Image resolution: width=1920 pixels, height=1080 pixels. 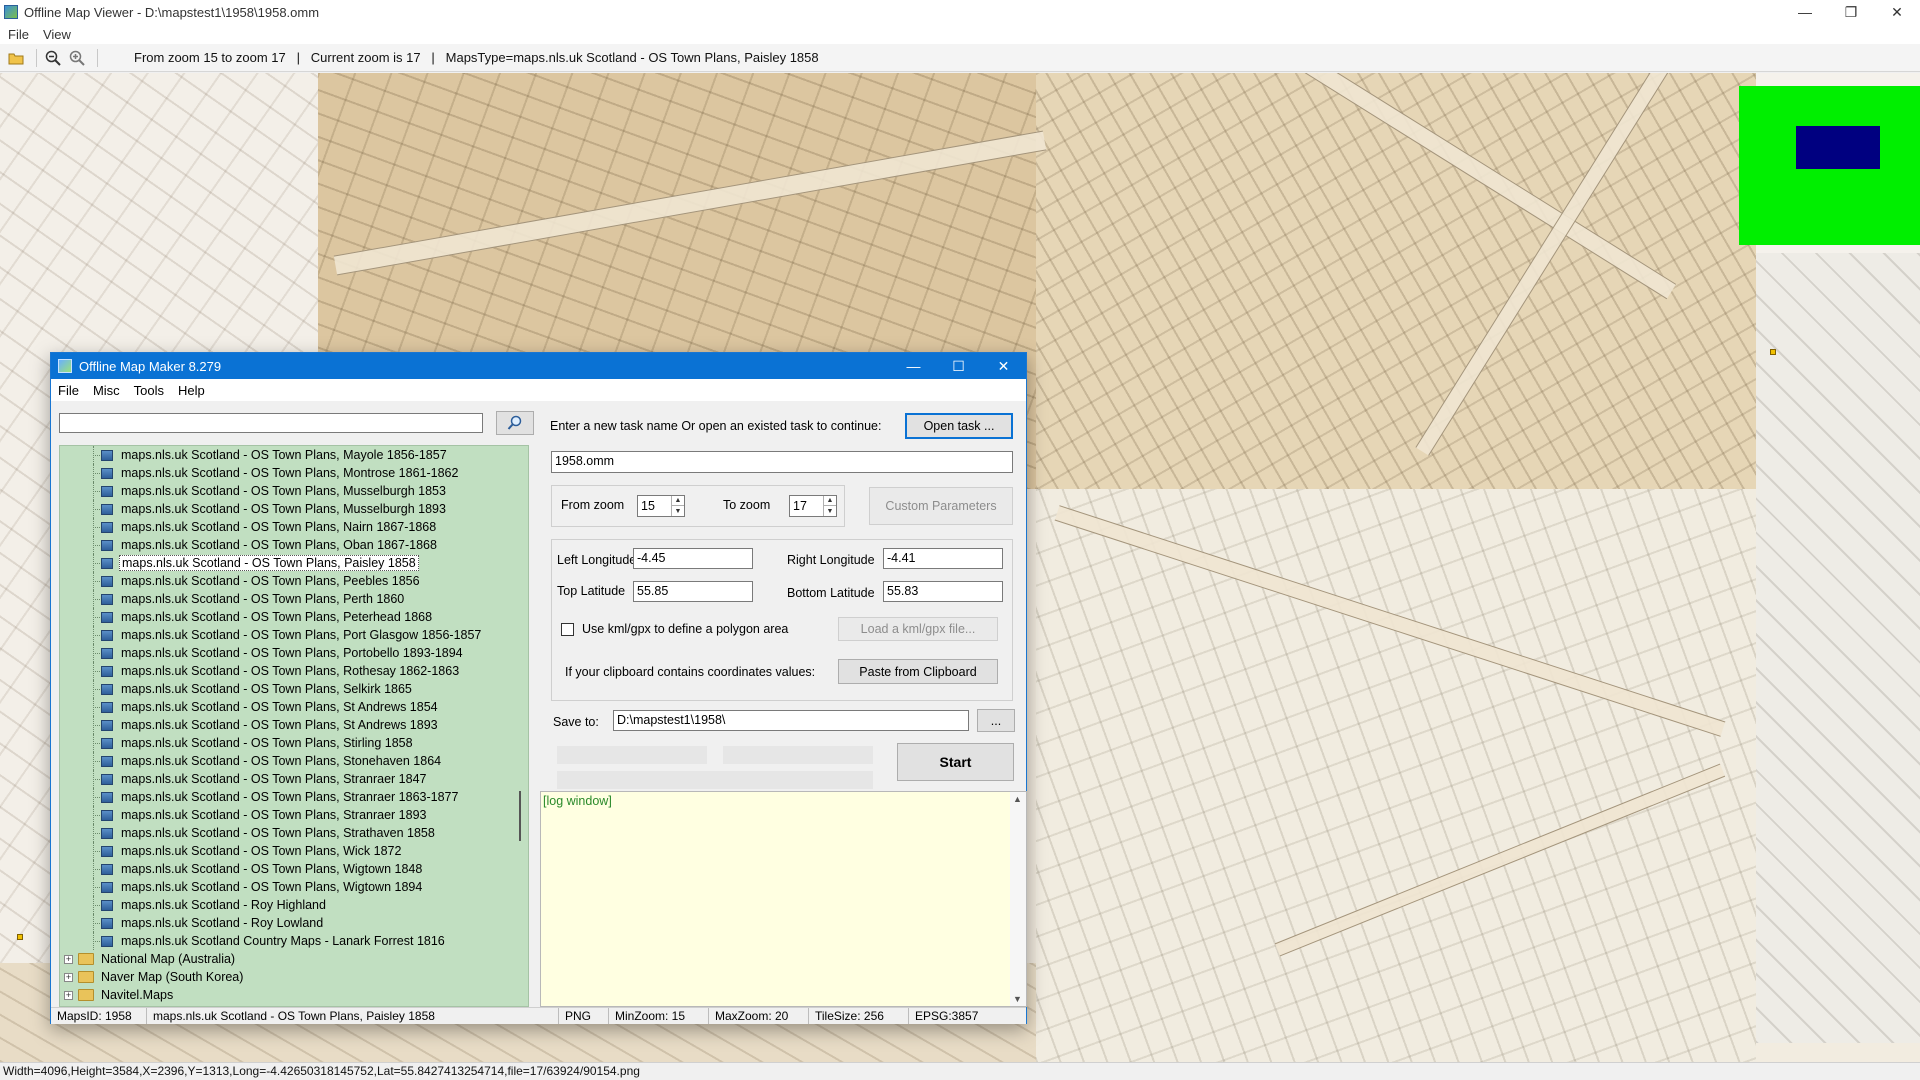 I want to click on save-to-input: D:\mapstest1\1958\, so click(x=791, y=720).